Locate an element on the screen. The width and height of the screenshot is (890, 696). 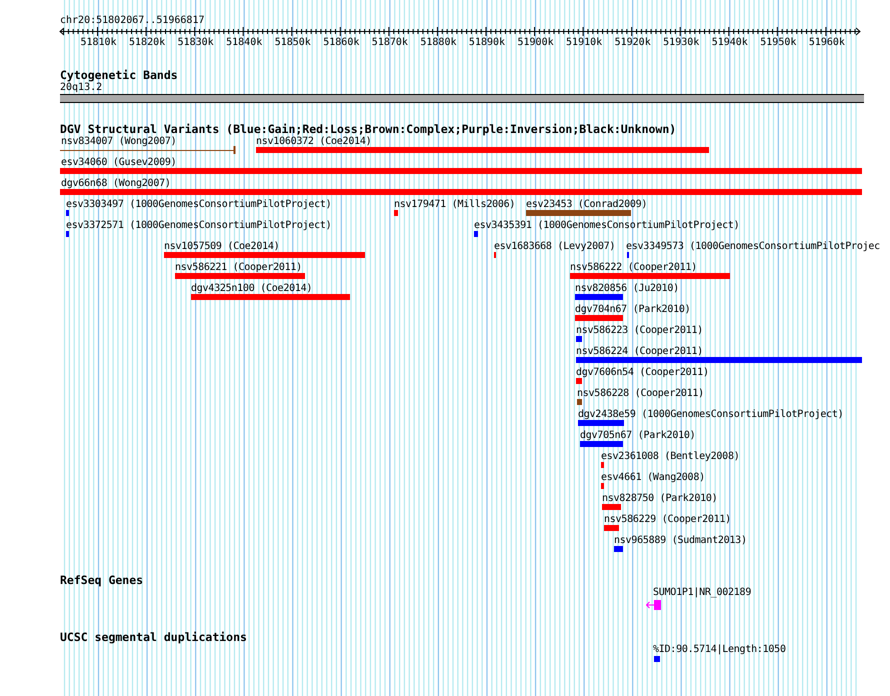
variant-label: nsv586221 (Cooper2011) is located at coordinates (238, 267).